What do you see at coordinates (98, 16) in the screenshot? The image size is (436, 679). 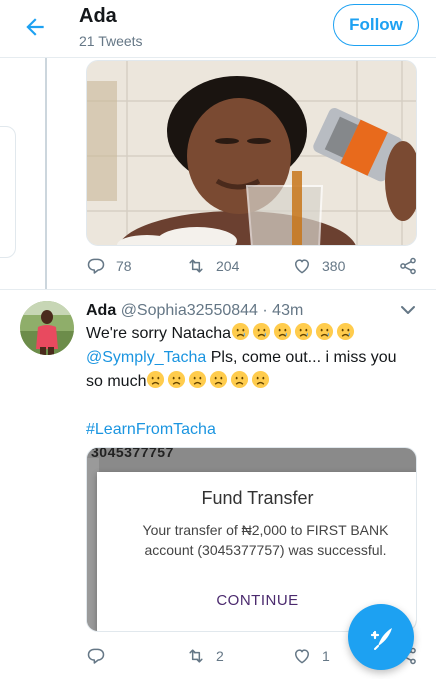 I see `profile-name: Ada` at bounding box center [98, 16].